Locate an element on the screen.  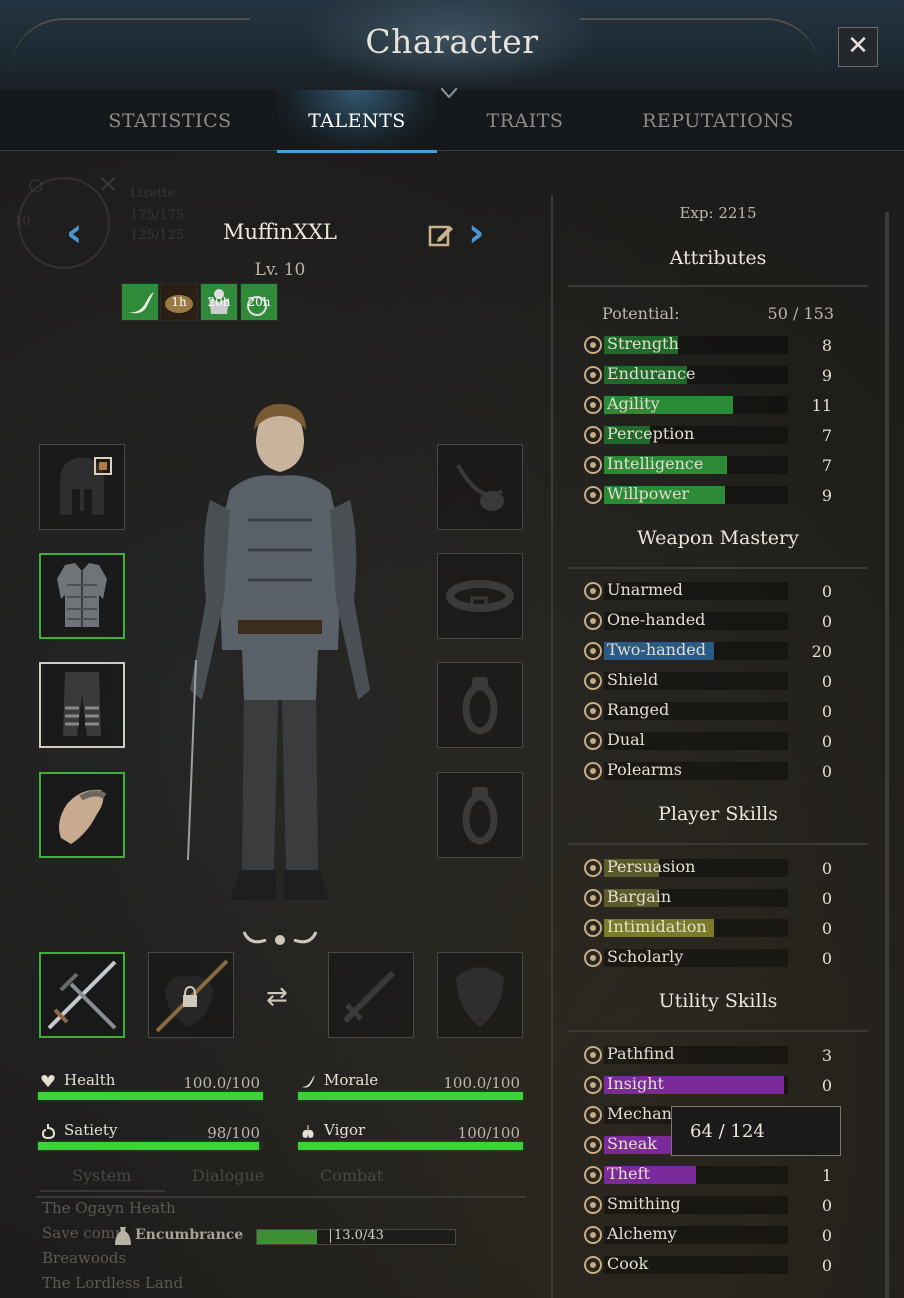
alt-shield-slot is located at coordinates (480, 995).